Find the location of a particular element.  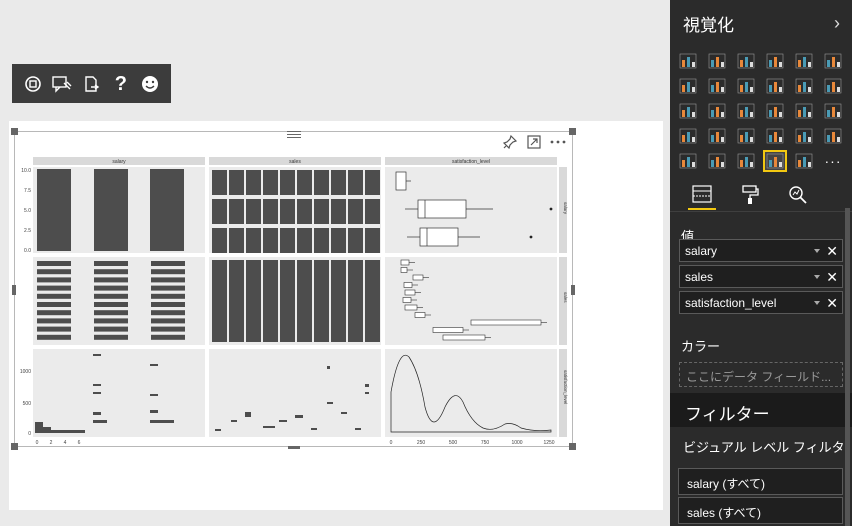

clustered-bar-visual-icon is located at coordinates (746, 61).